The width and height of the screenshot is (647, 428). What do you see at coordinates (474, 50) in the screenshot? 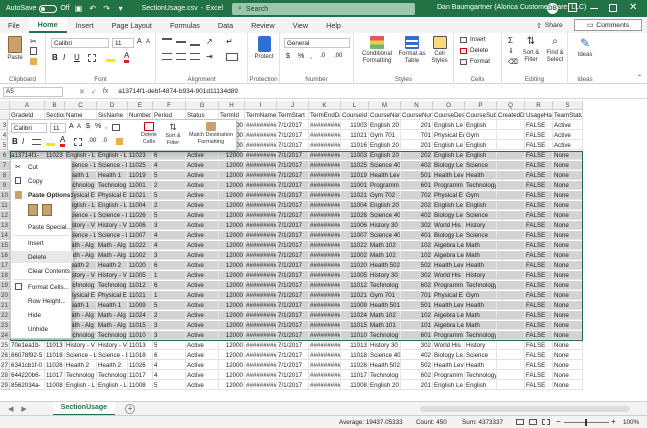
I see `delete-cells-button: Delete` at bounding box center [474, 50].